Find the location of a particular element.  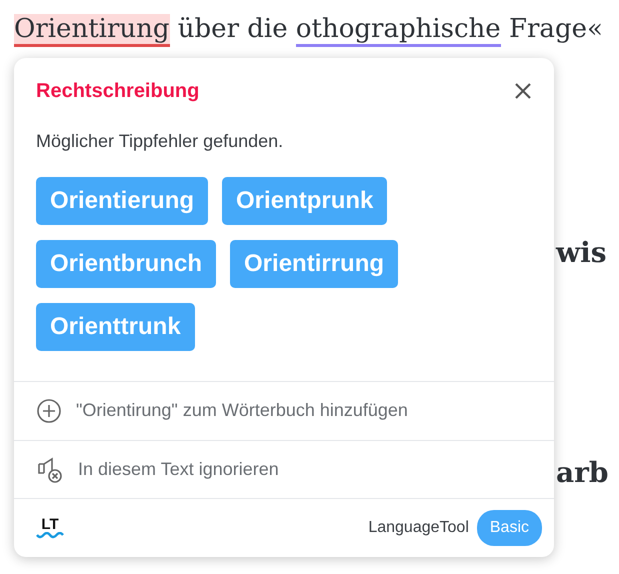

brand-logo: LT is located at coordinates (50, 528).